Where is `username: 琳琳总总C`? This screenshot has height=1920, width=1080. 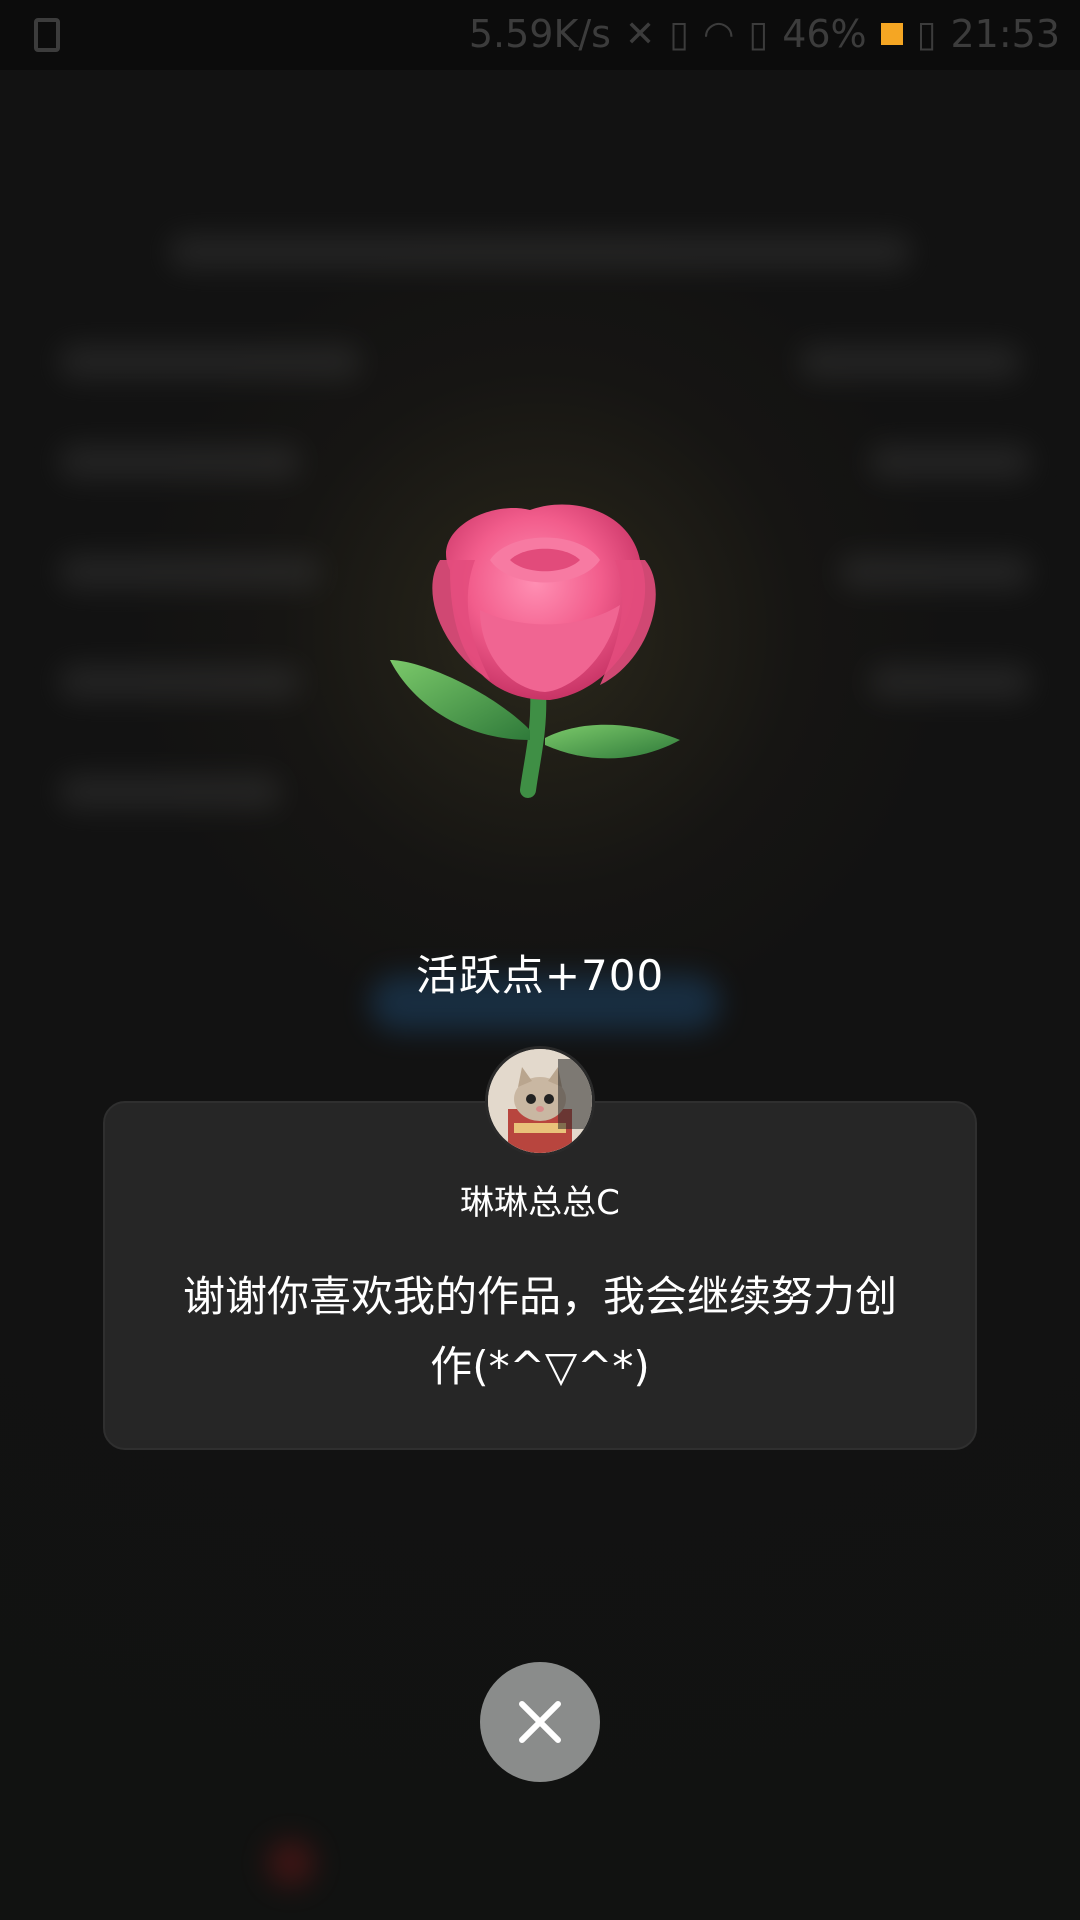 username: 琳琳总总C is located at coordinates (540, 1203).